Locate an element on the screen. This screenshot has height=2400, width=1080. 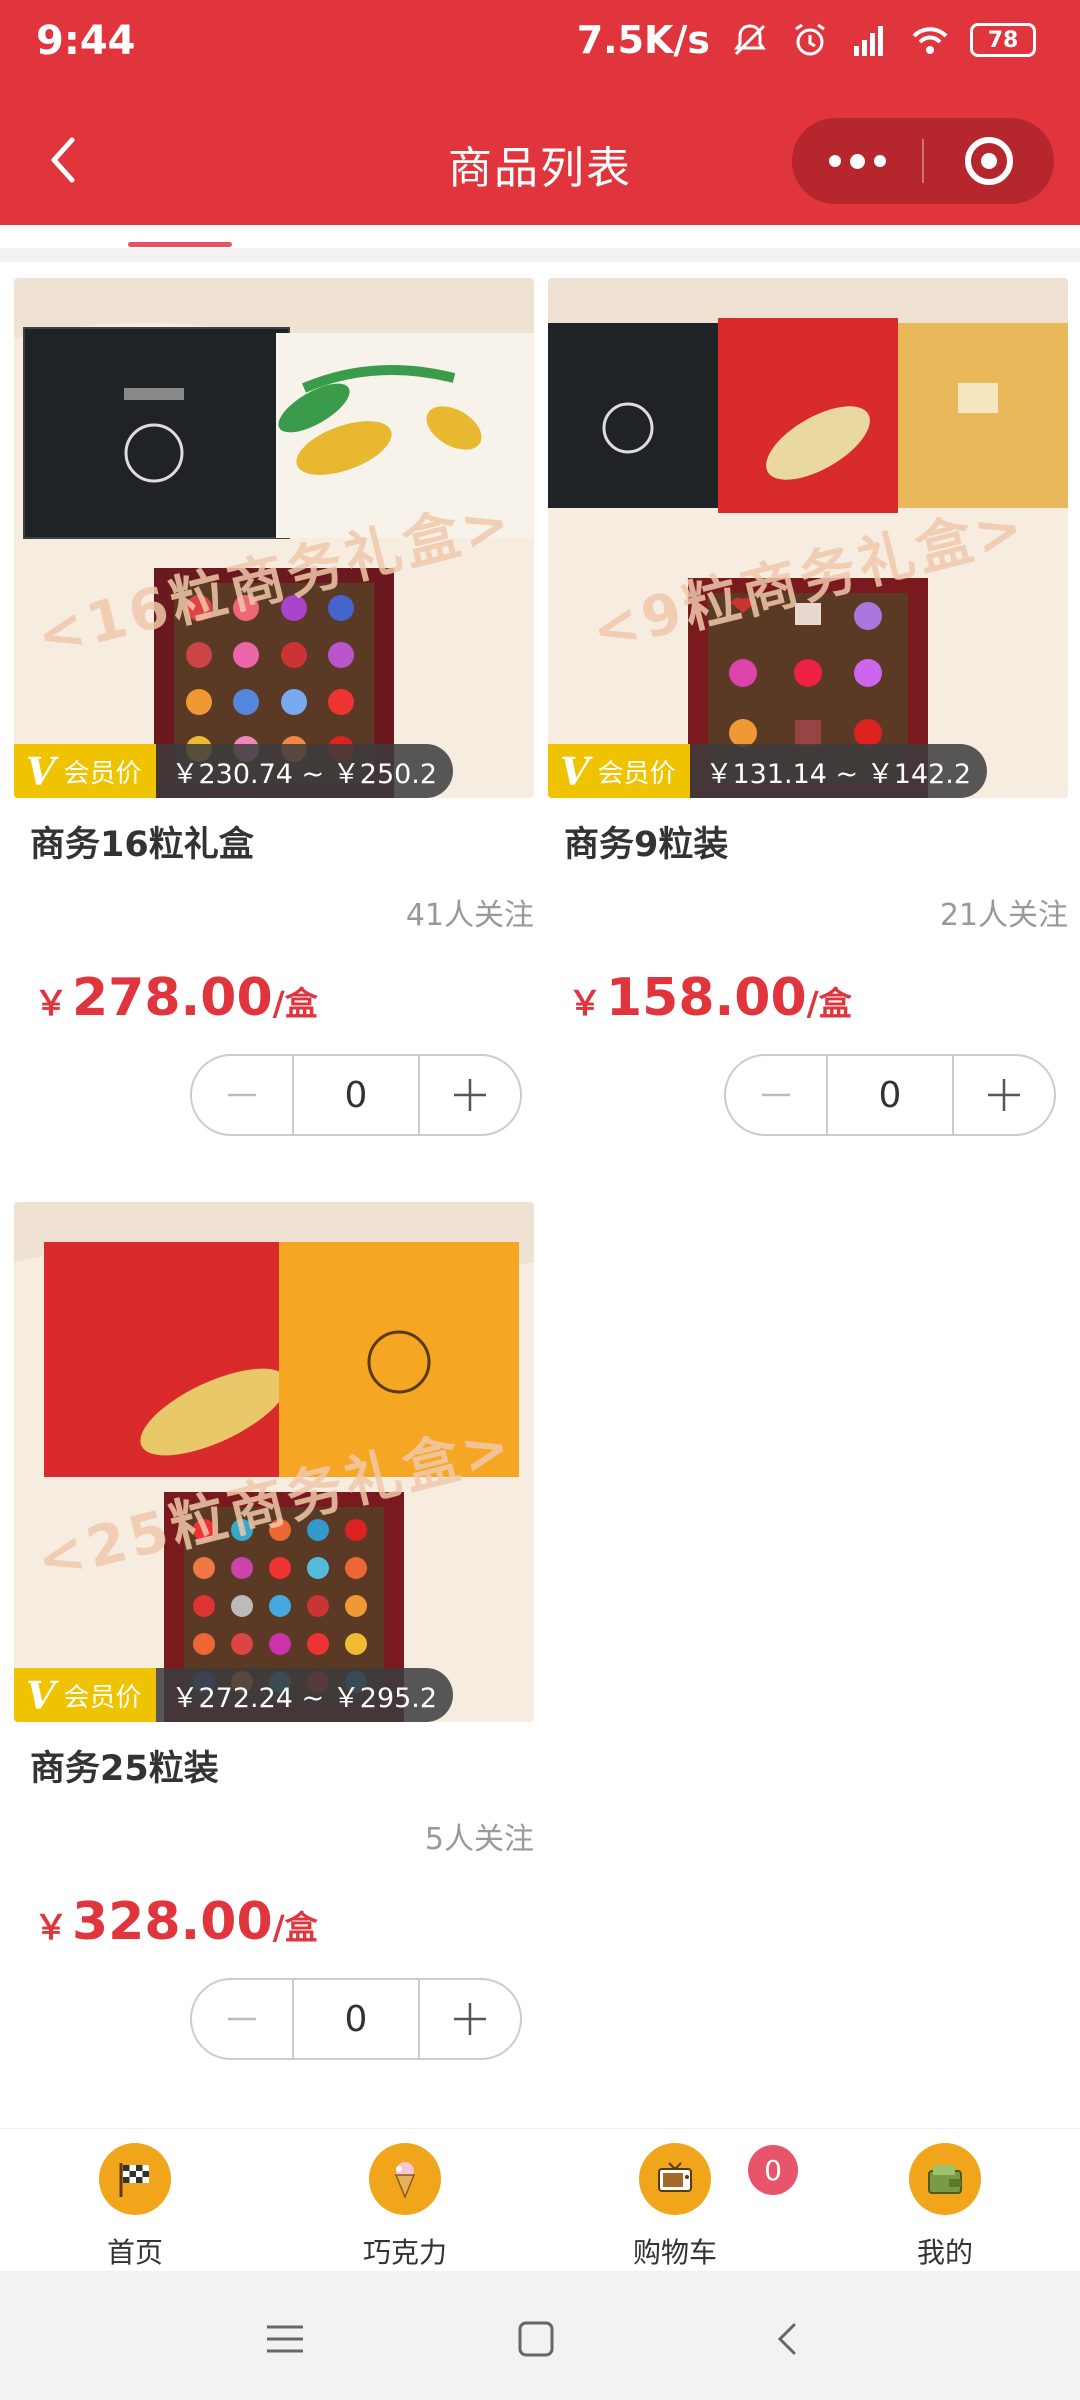
price-amount: 328.00 is located at coordinates (172, 1922).